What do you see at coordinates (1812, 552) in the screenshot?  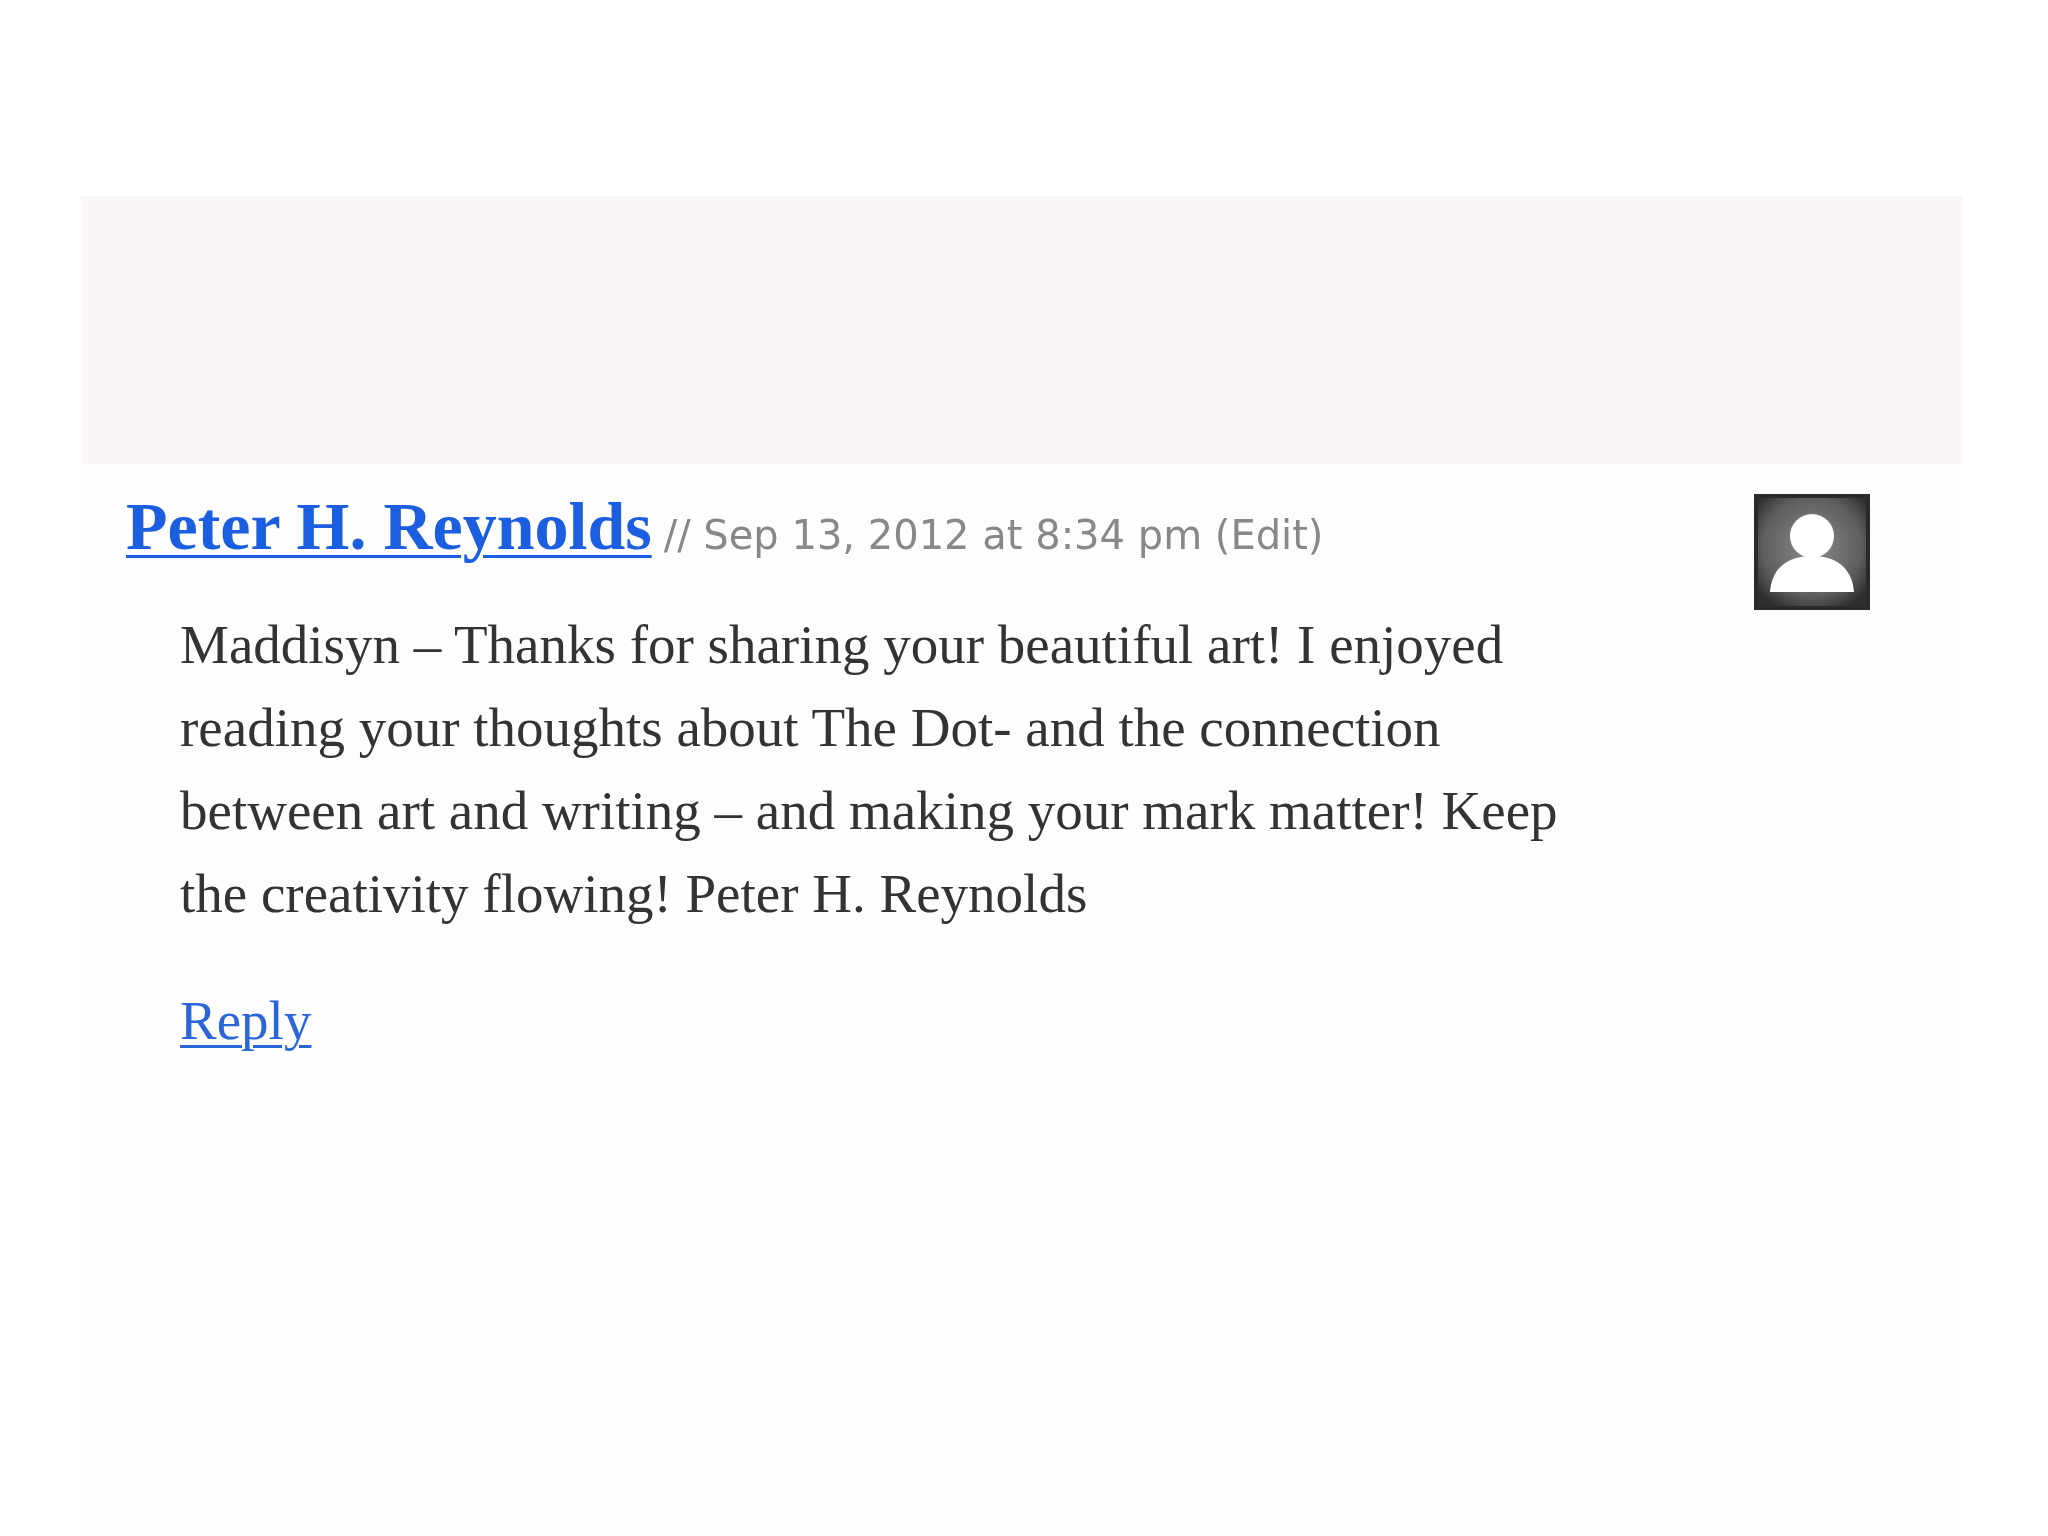 I see `avatar-silhouette-icon` at bounding box center [1812, 552].